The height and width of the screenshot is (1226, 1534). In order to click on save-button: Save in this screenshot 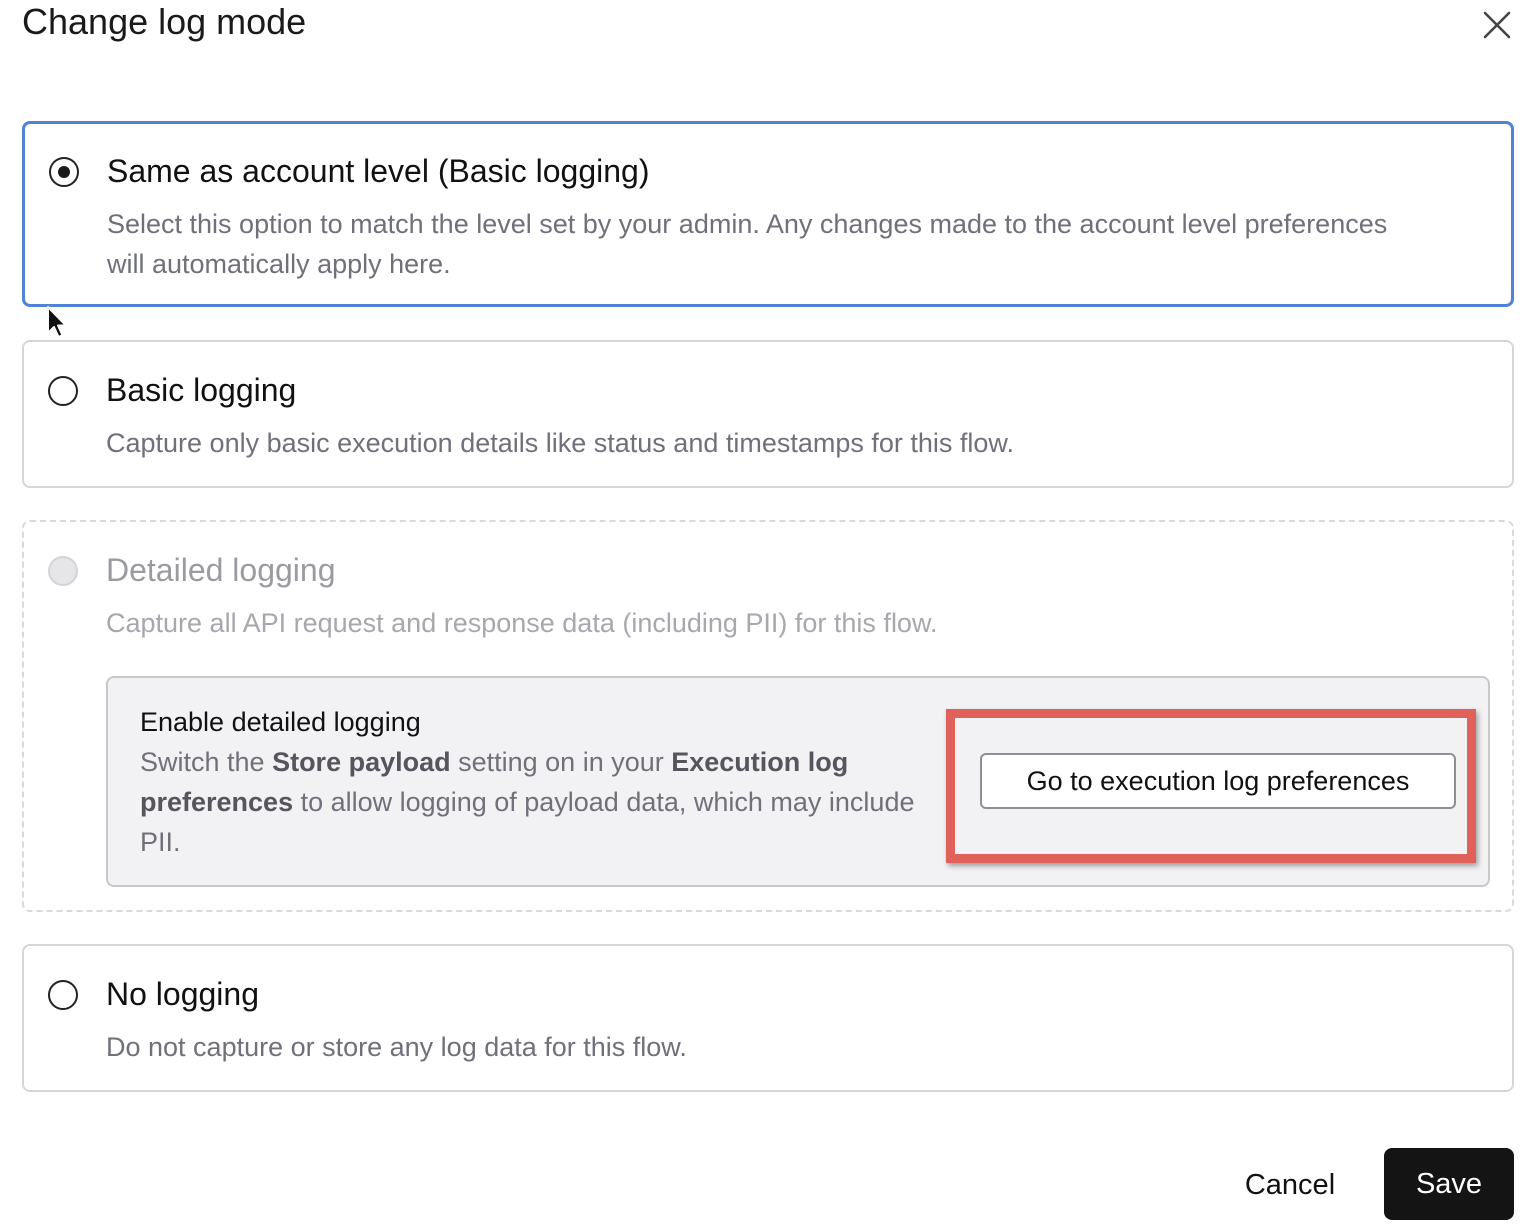, I will do `click(1449, 1184)`.